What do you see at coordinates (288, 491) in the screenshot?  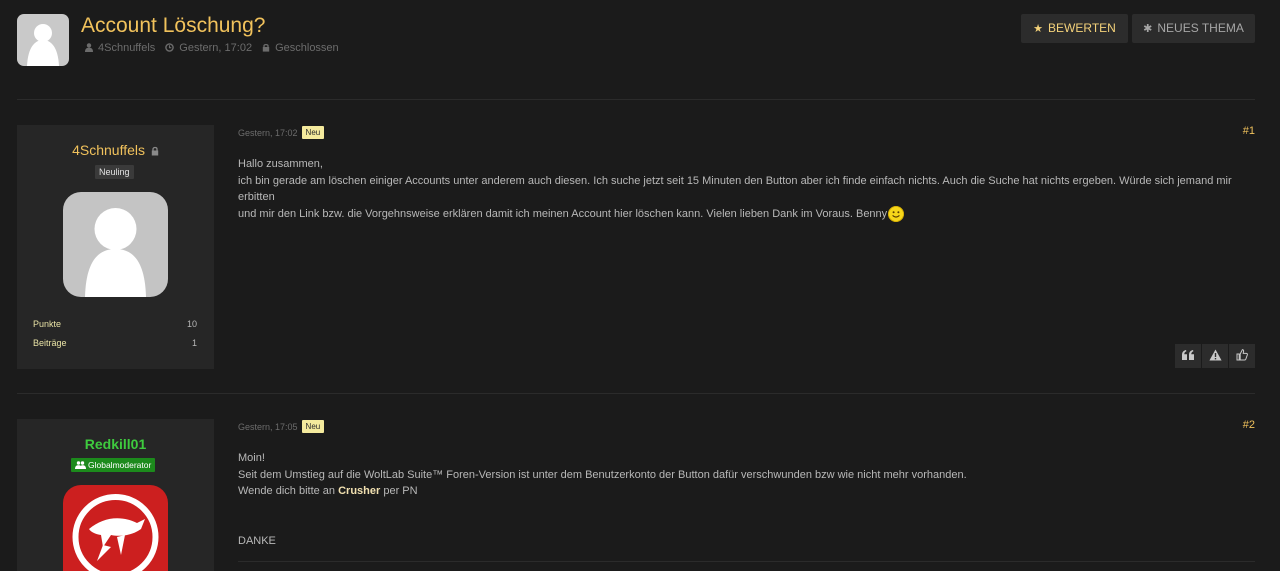 I see `post-text-segment: Wende dich bitte an` at bounding box center [288, 491].